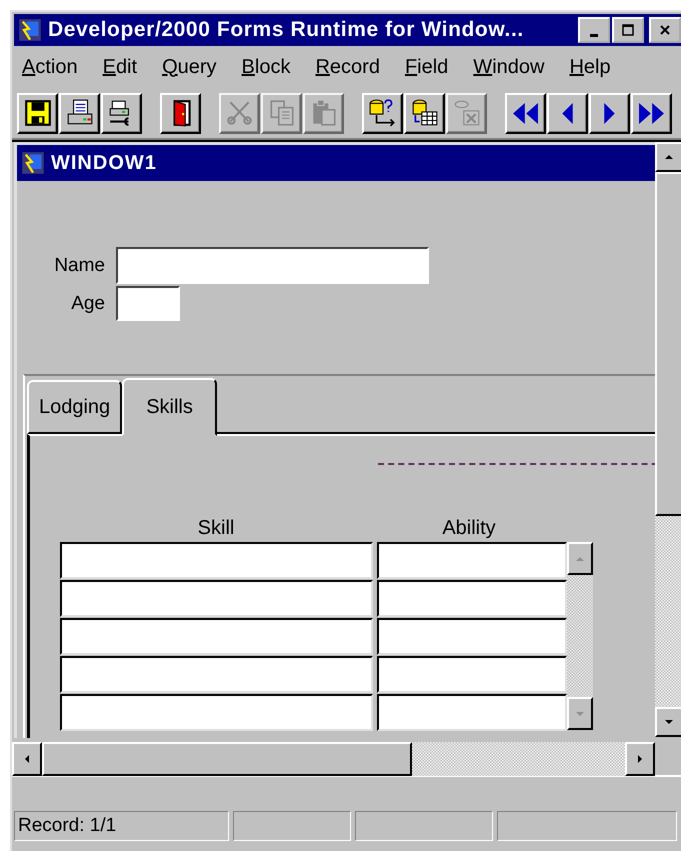  Describe the element at coordinates (358, 67) in the screenshot. I see `menu-item: Record` at that location.